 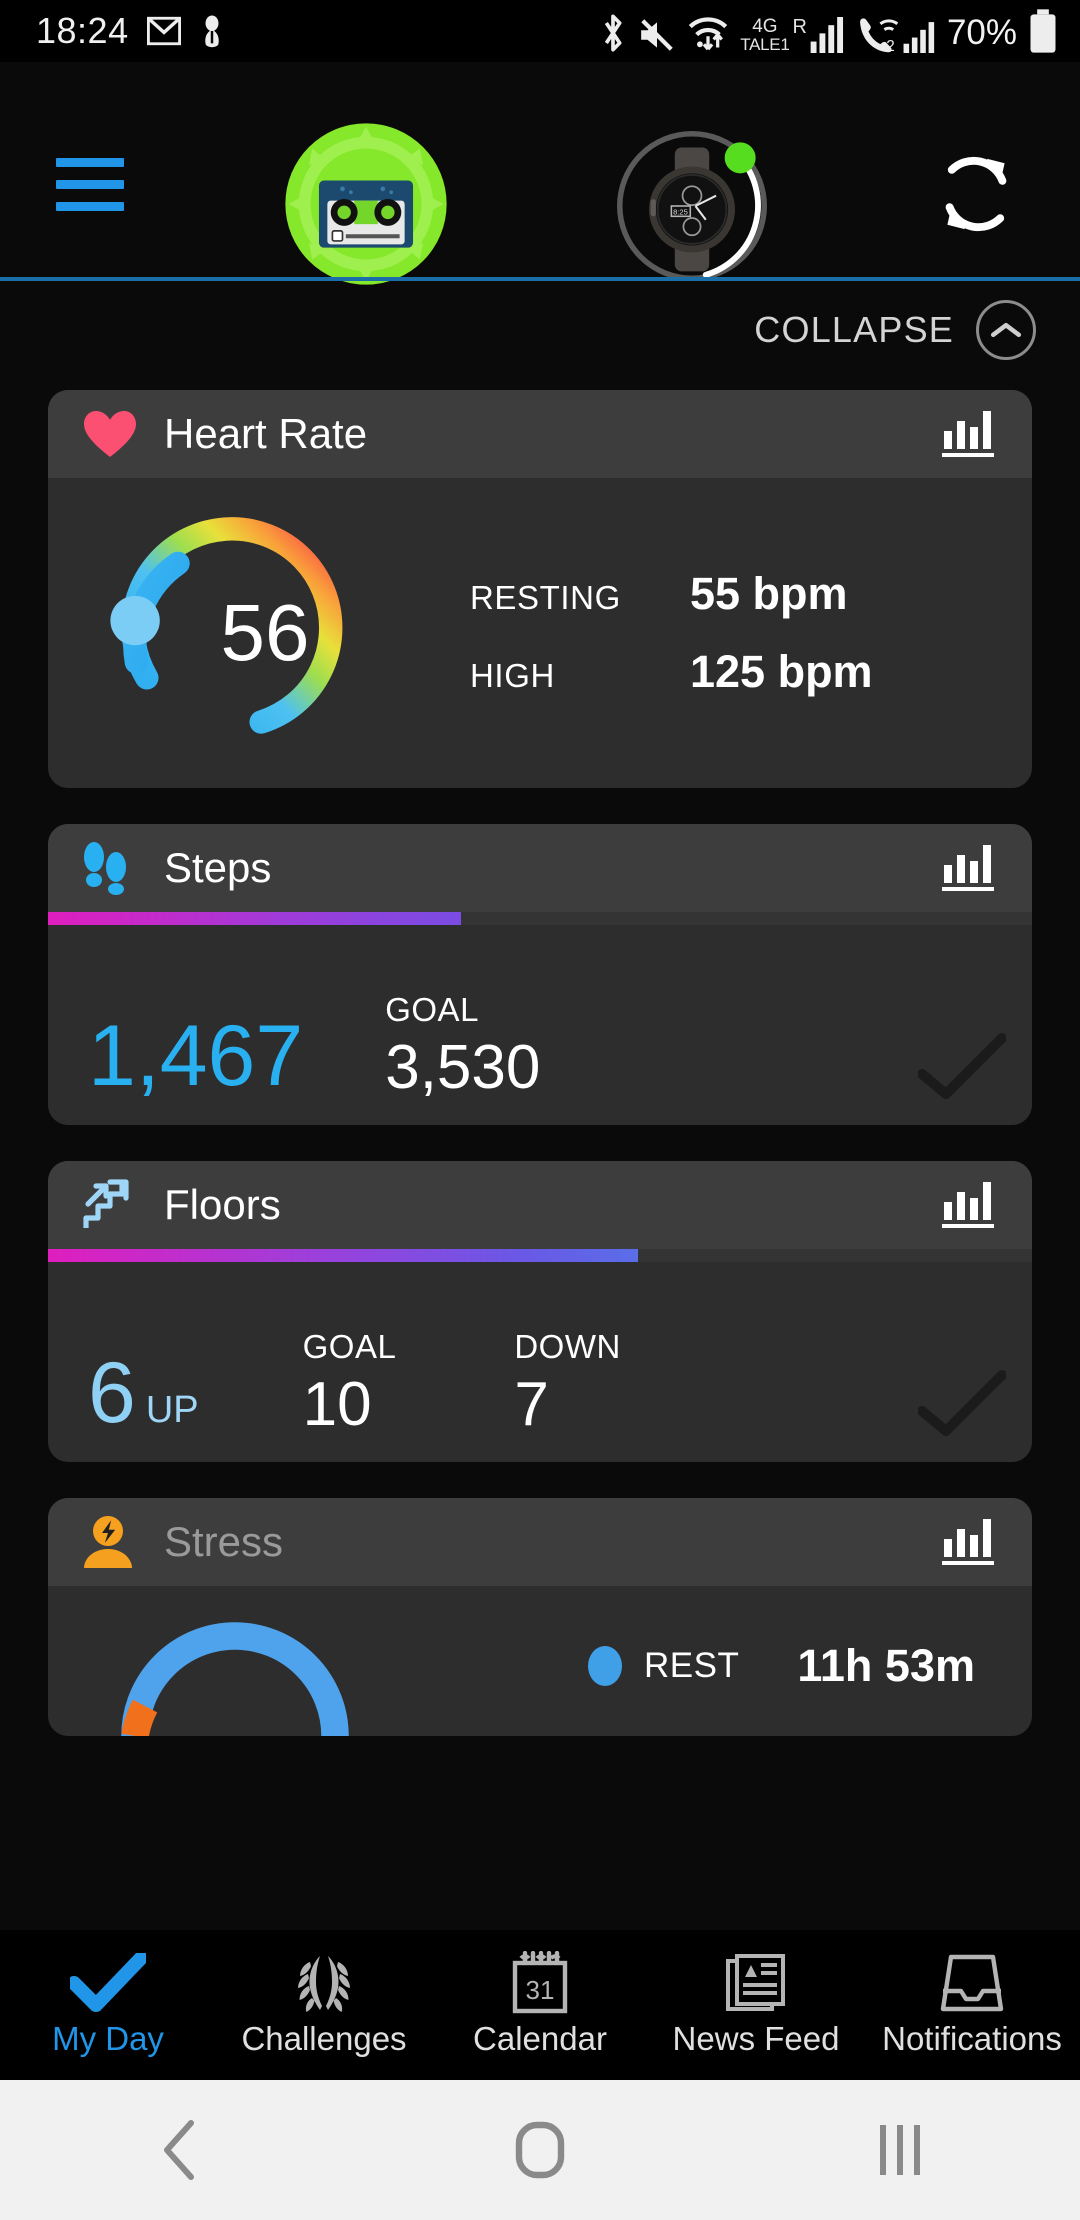 I want to click on network-indicator-1: 4G TALE1 R, so click(x=792, y=34).